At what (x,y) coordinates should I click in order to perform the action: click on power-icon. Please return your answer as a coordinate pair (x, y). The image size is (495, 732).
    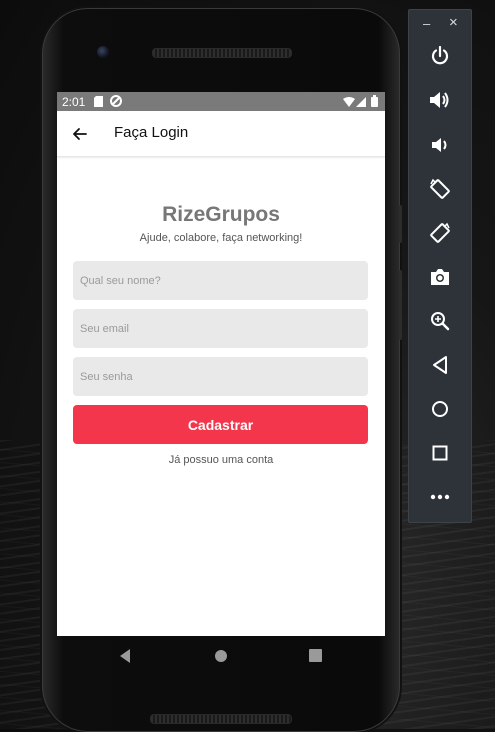
    Looking at the image, I should click on (440, 56).